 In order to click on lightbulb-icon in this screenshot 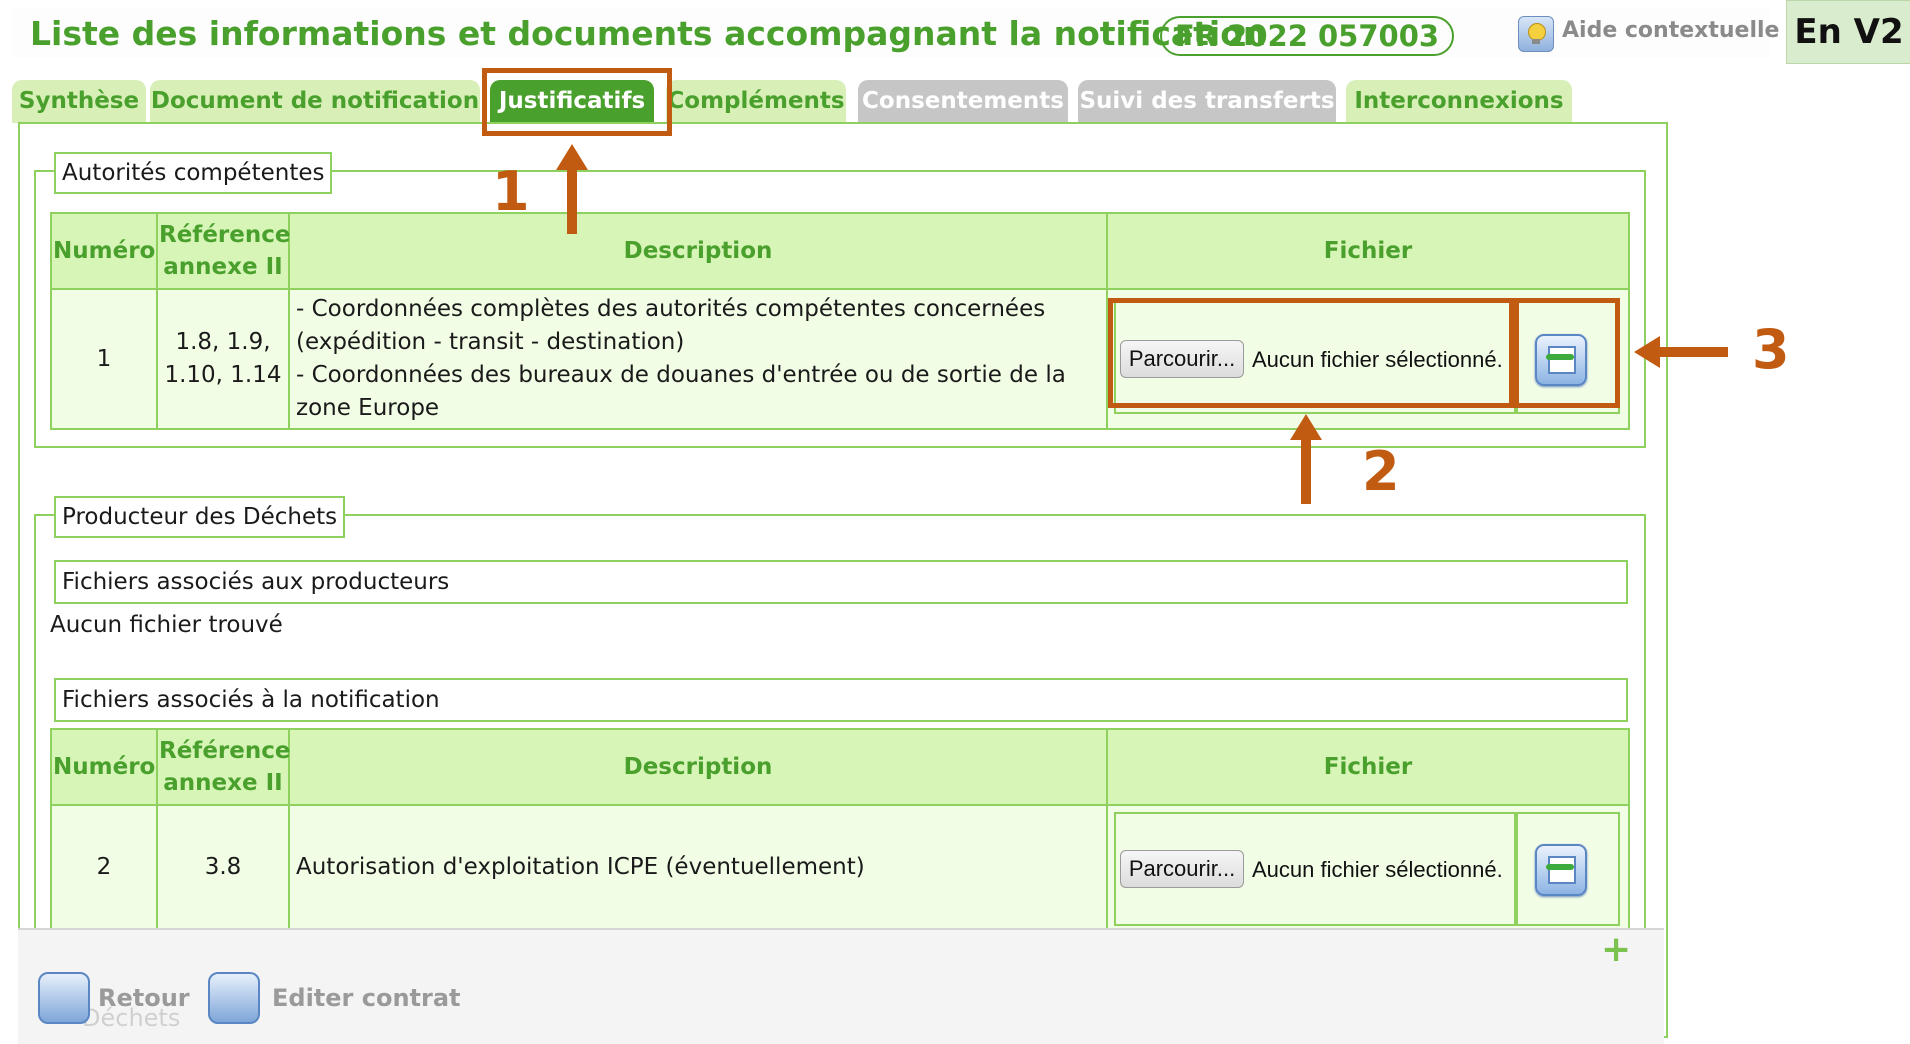, I will do `click(1536, 34)`.